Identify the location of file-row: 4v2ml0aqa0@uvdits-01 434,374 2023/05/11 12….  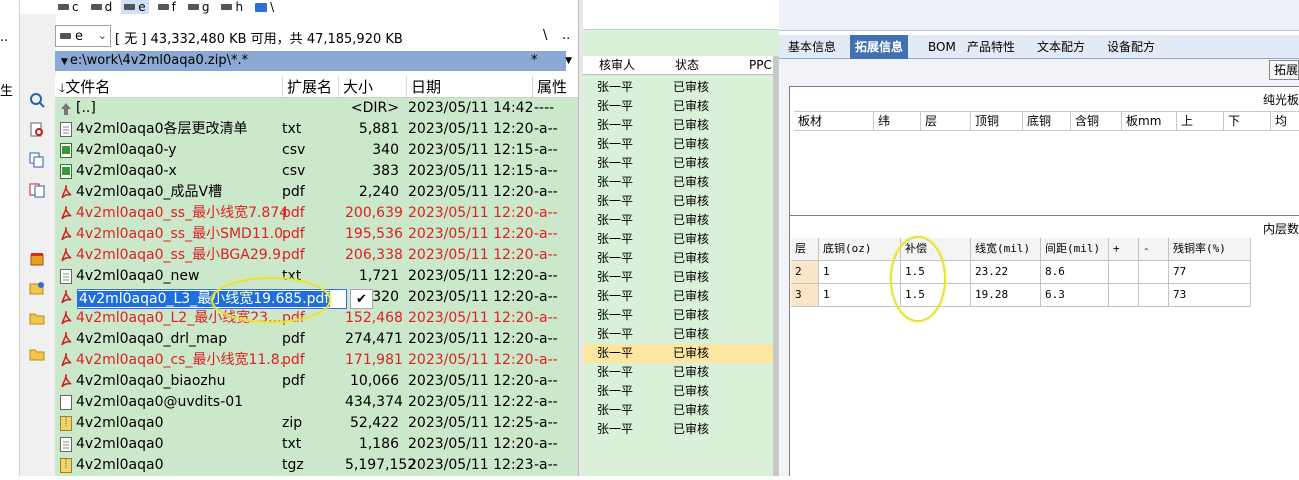
(316, 402).